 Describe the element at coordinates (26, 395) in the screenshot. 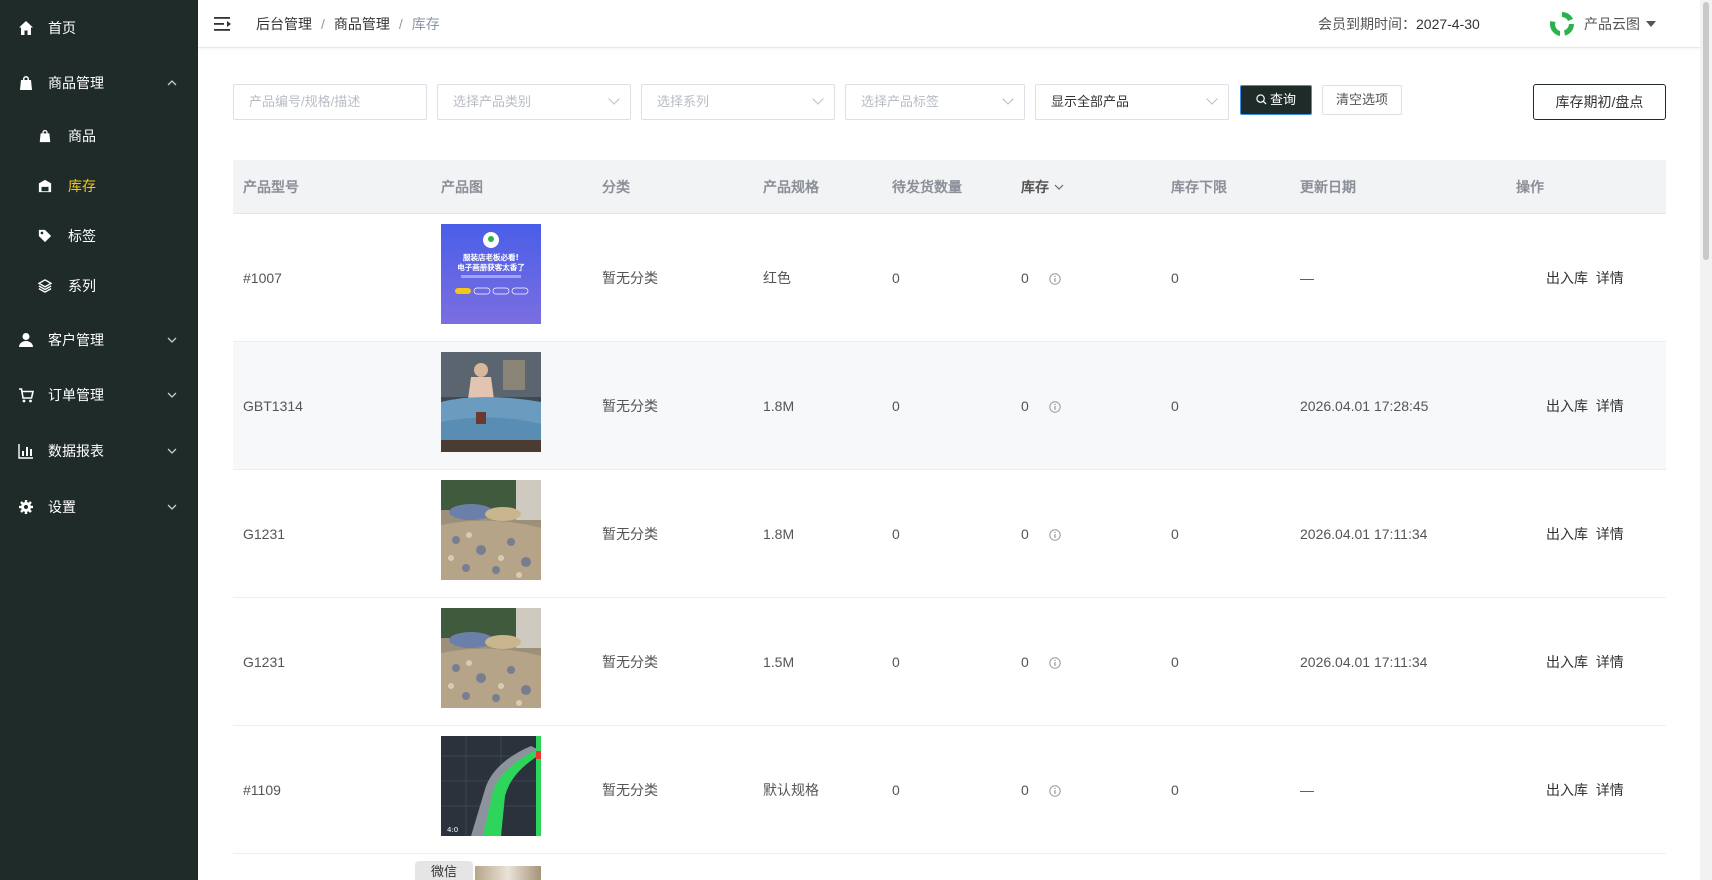

I see `cart-icon` at that location.